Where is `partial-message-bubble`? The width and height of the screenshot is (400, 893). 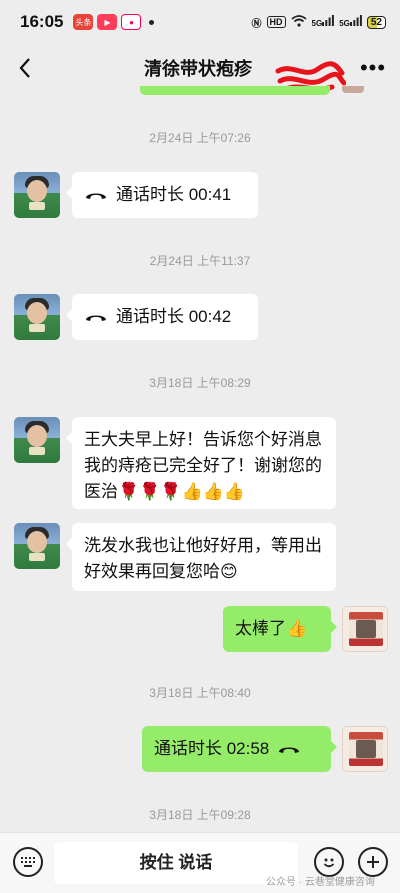 partial-message-bubble is located at coordinates (235, 90).